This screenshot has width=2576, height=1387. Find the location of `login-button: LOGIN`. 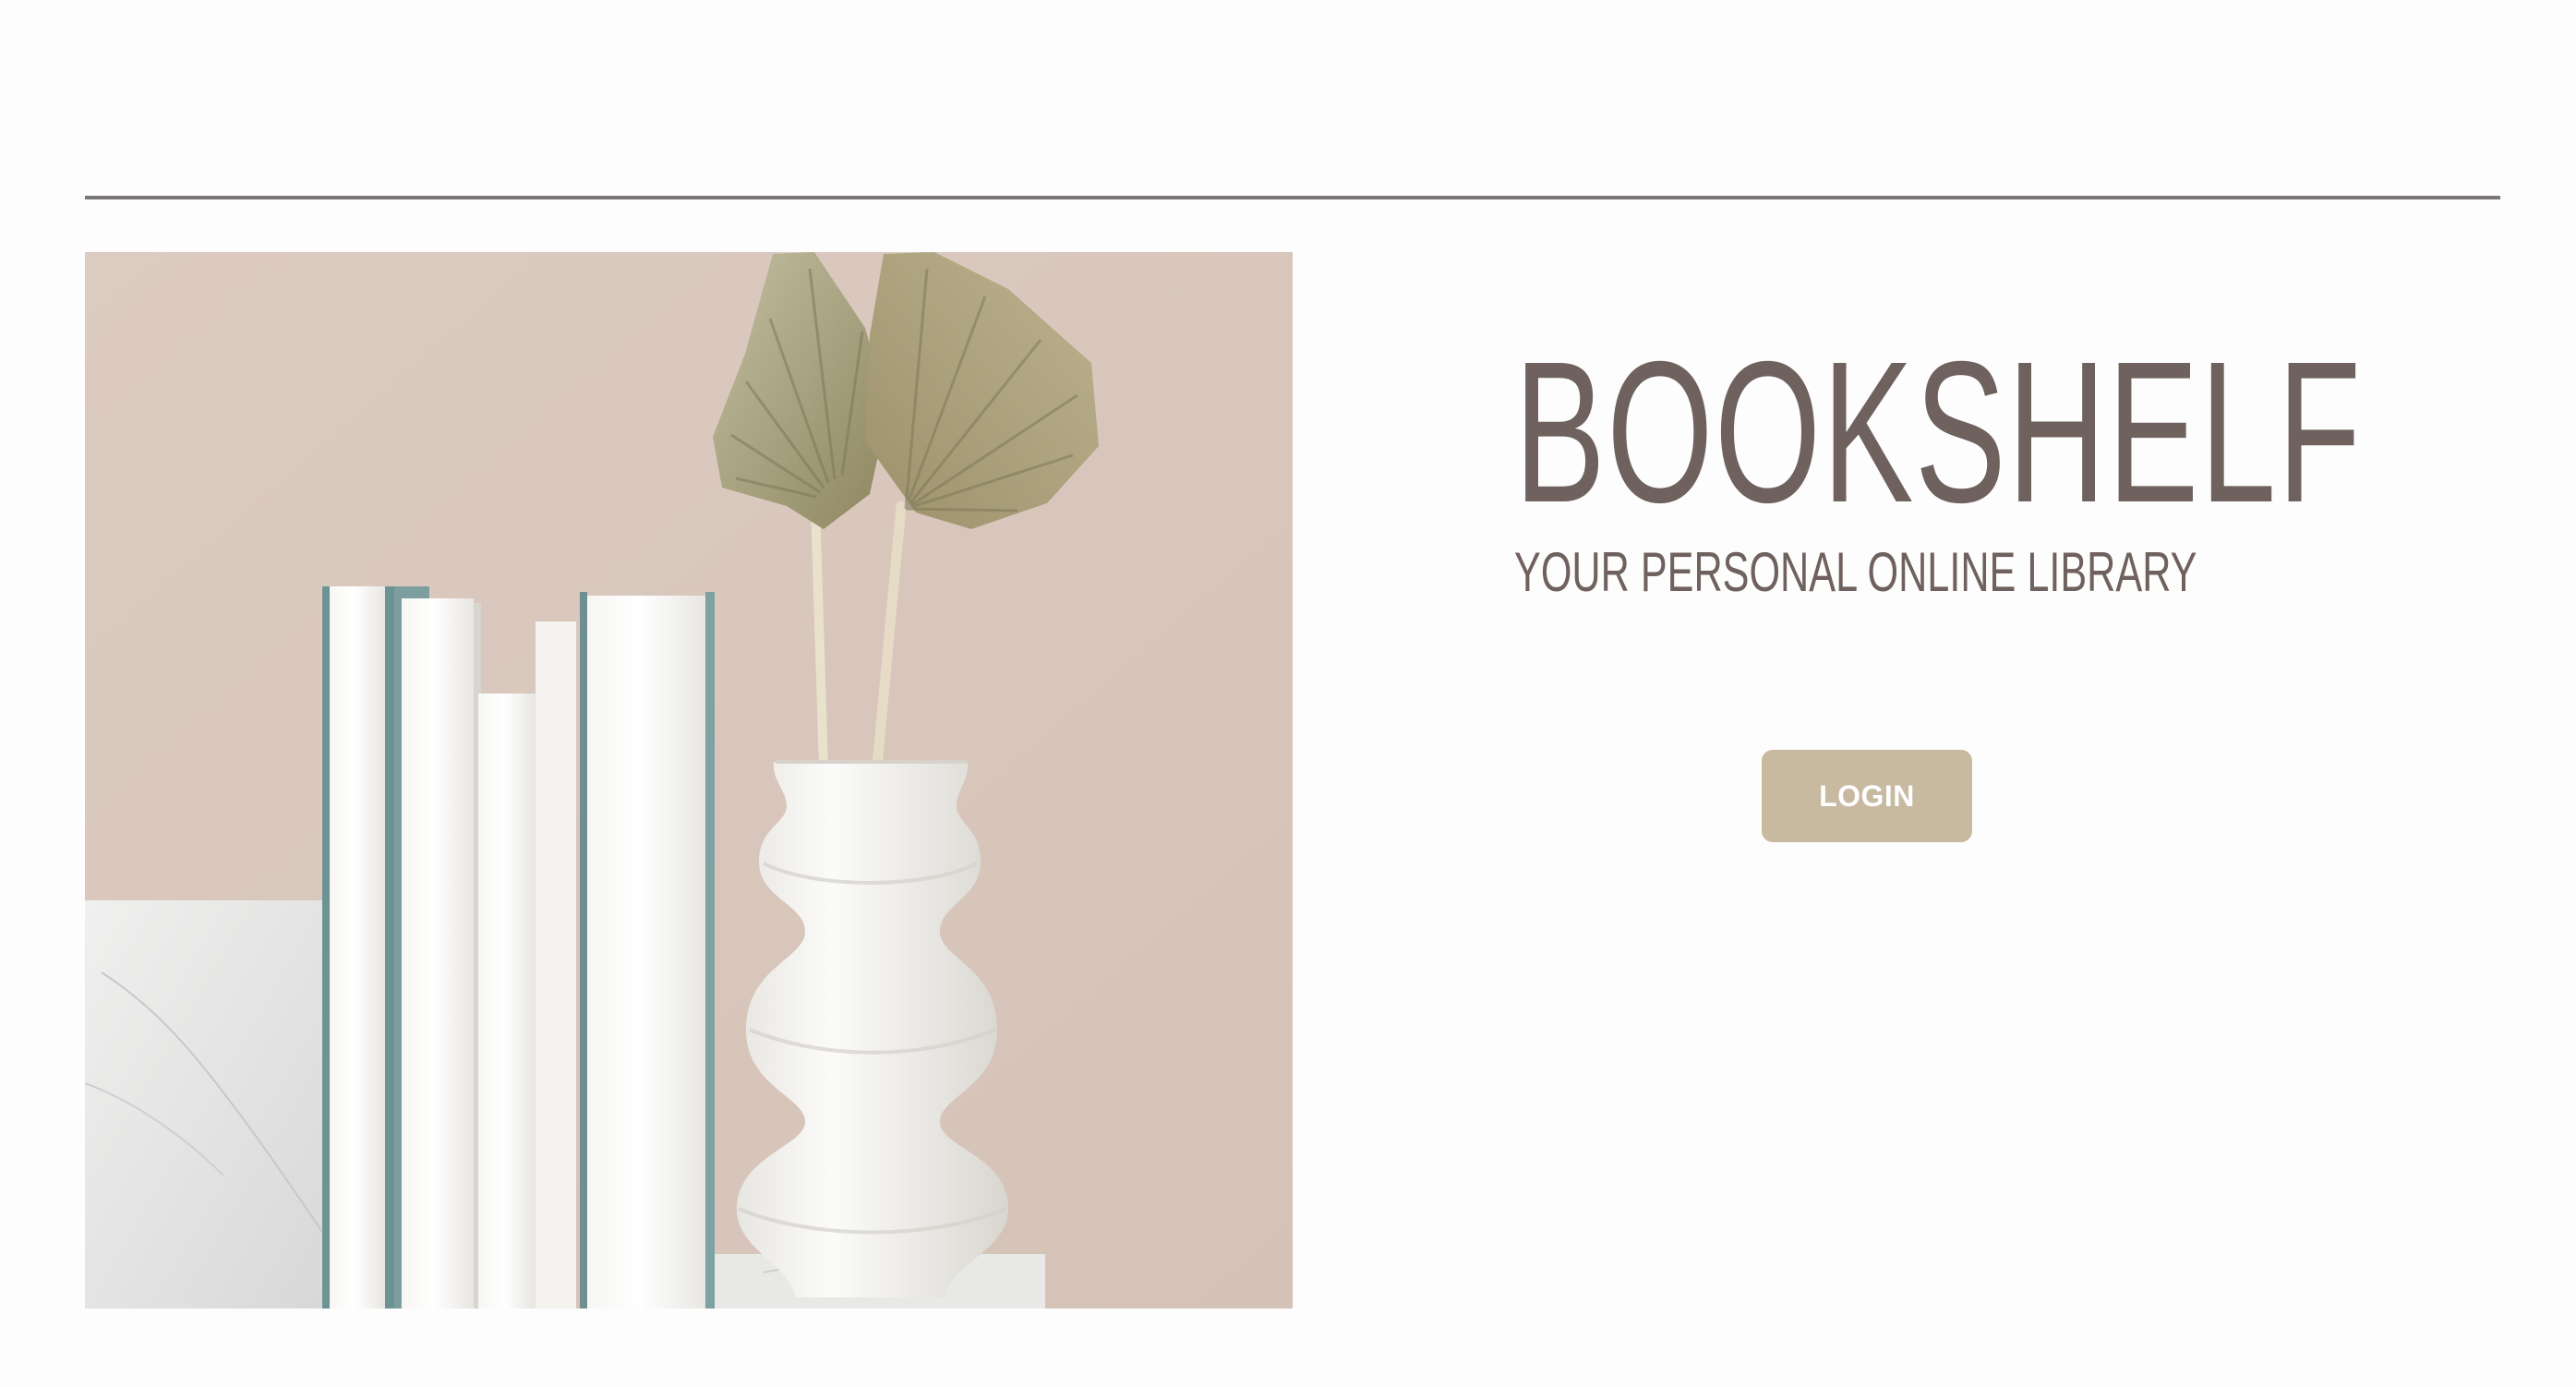

login-button: LOGIN is located at coordinates (1867, 796).